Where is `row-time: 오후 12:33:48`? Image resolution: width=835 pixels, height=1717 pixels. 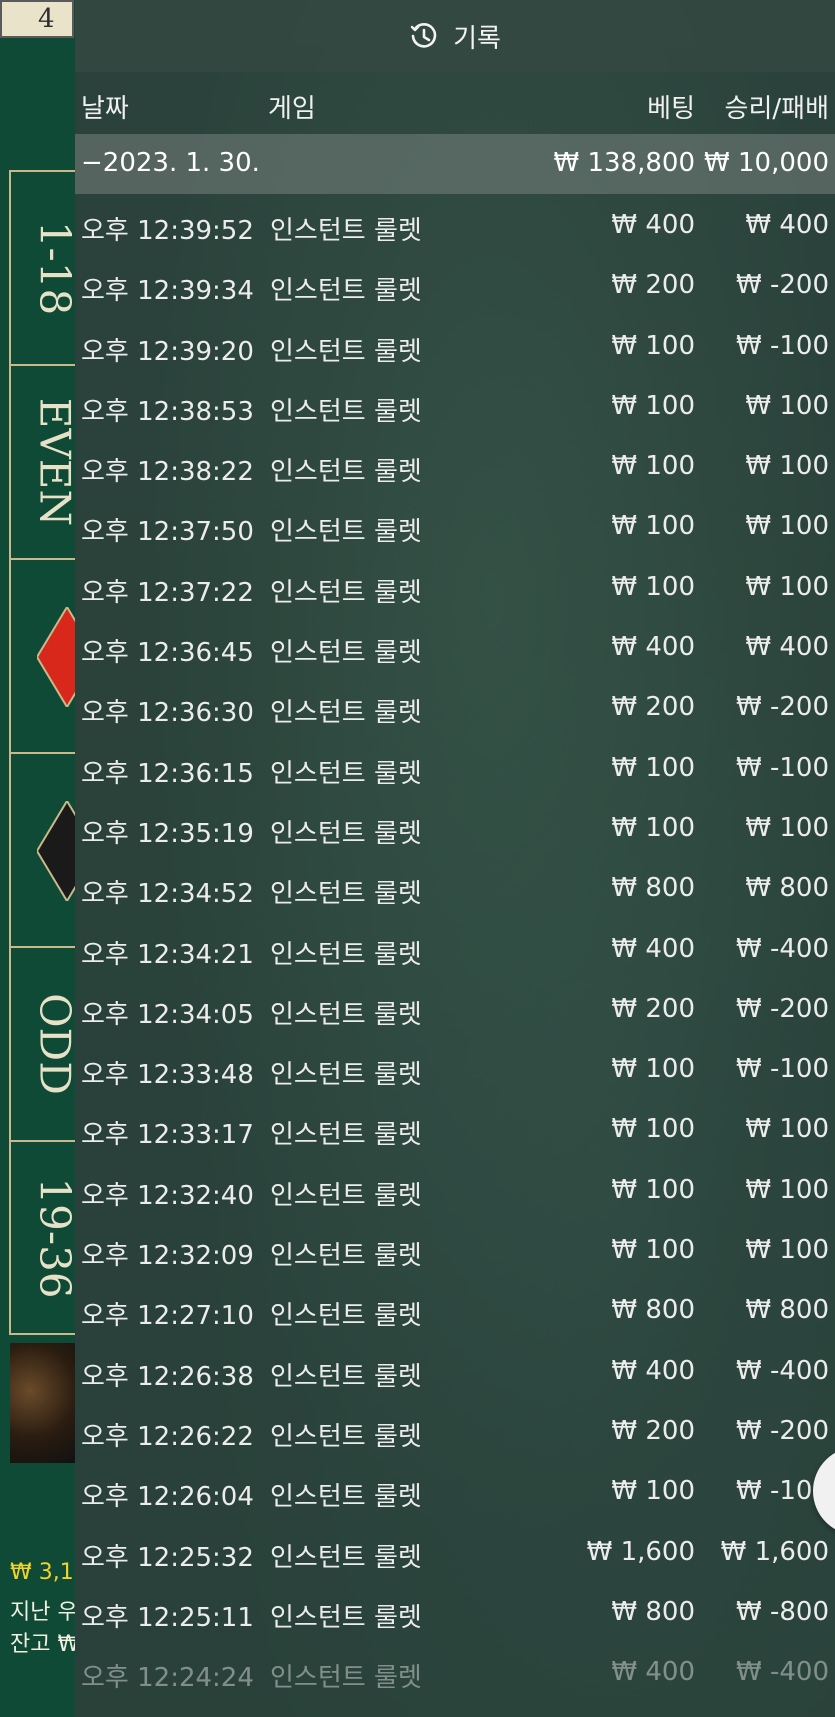 row-time: 오후 12:33:48 is located at coordinates (167, 1075).